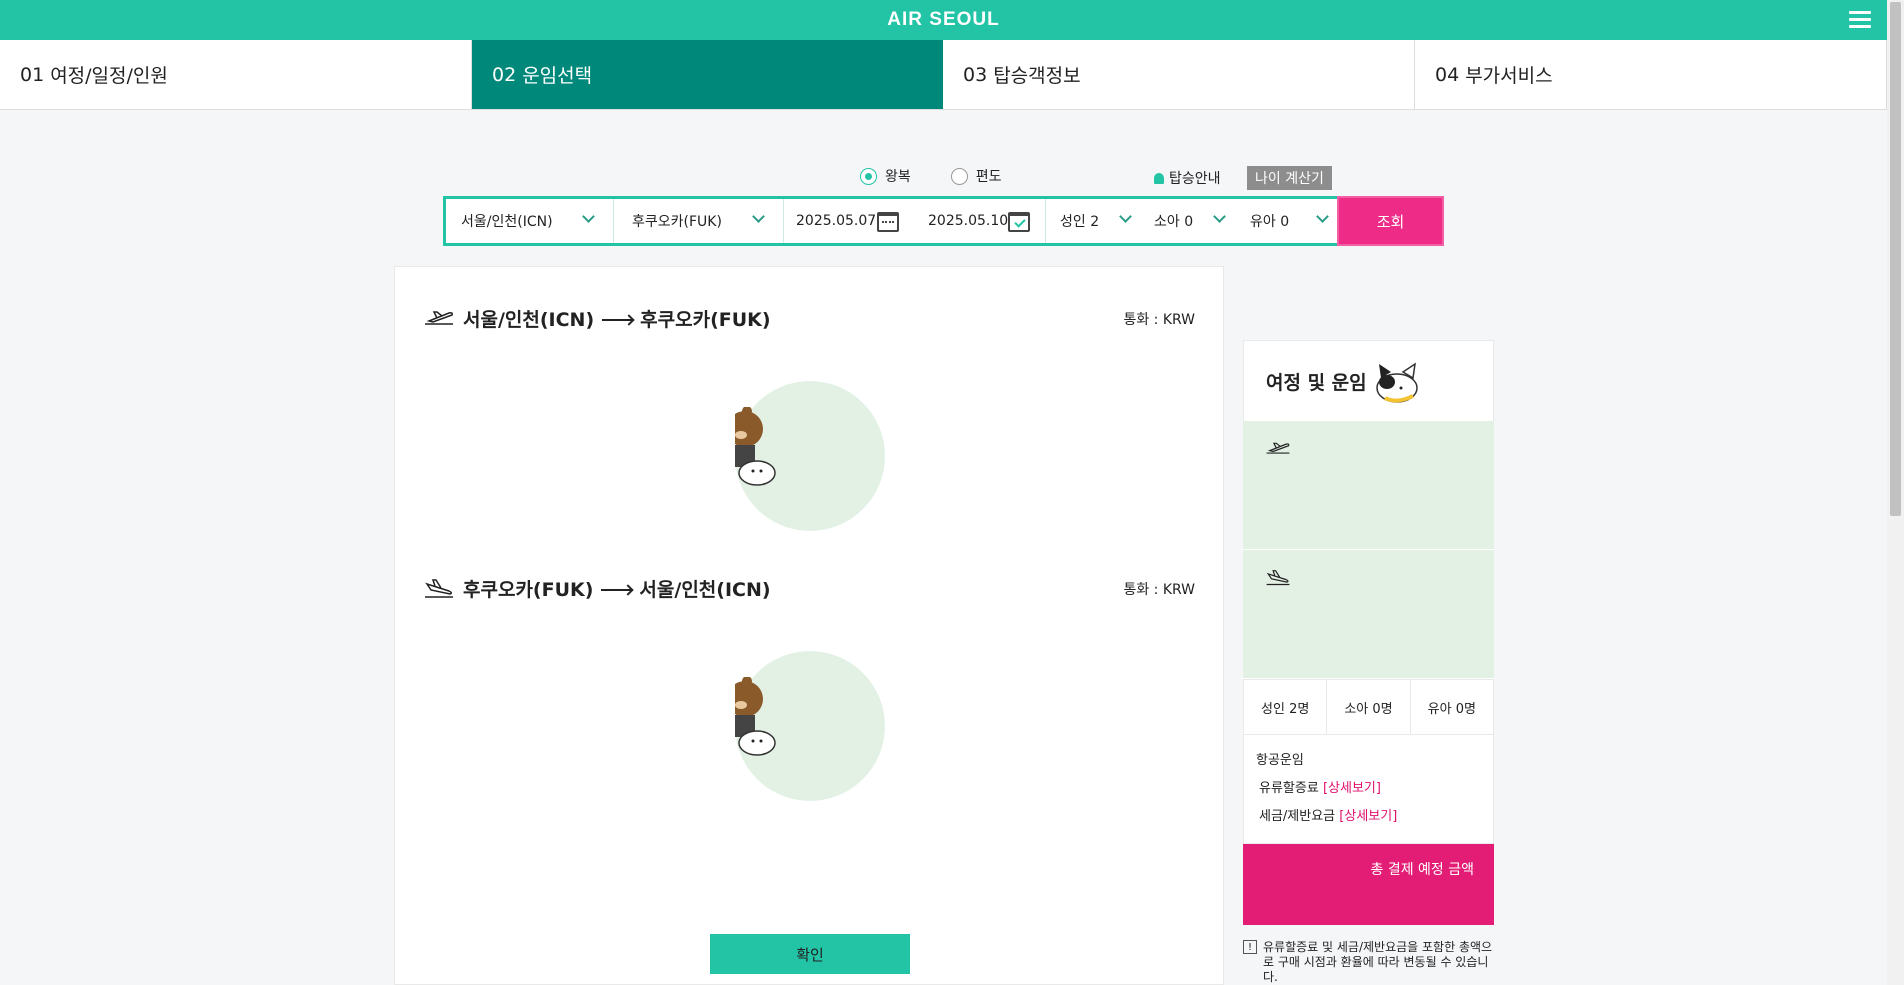 This screenshot has height=985, width=1904. I want to click on air-fare-label: 항공운임, so click(1280, 760).